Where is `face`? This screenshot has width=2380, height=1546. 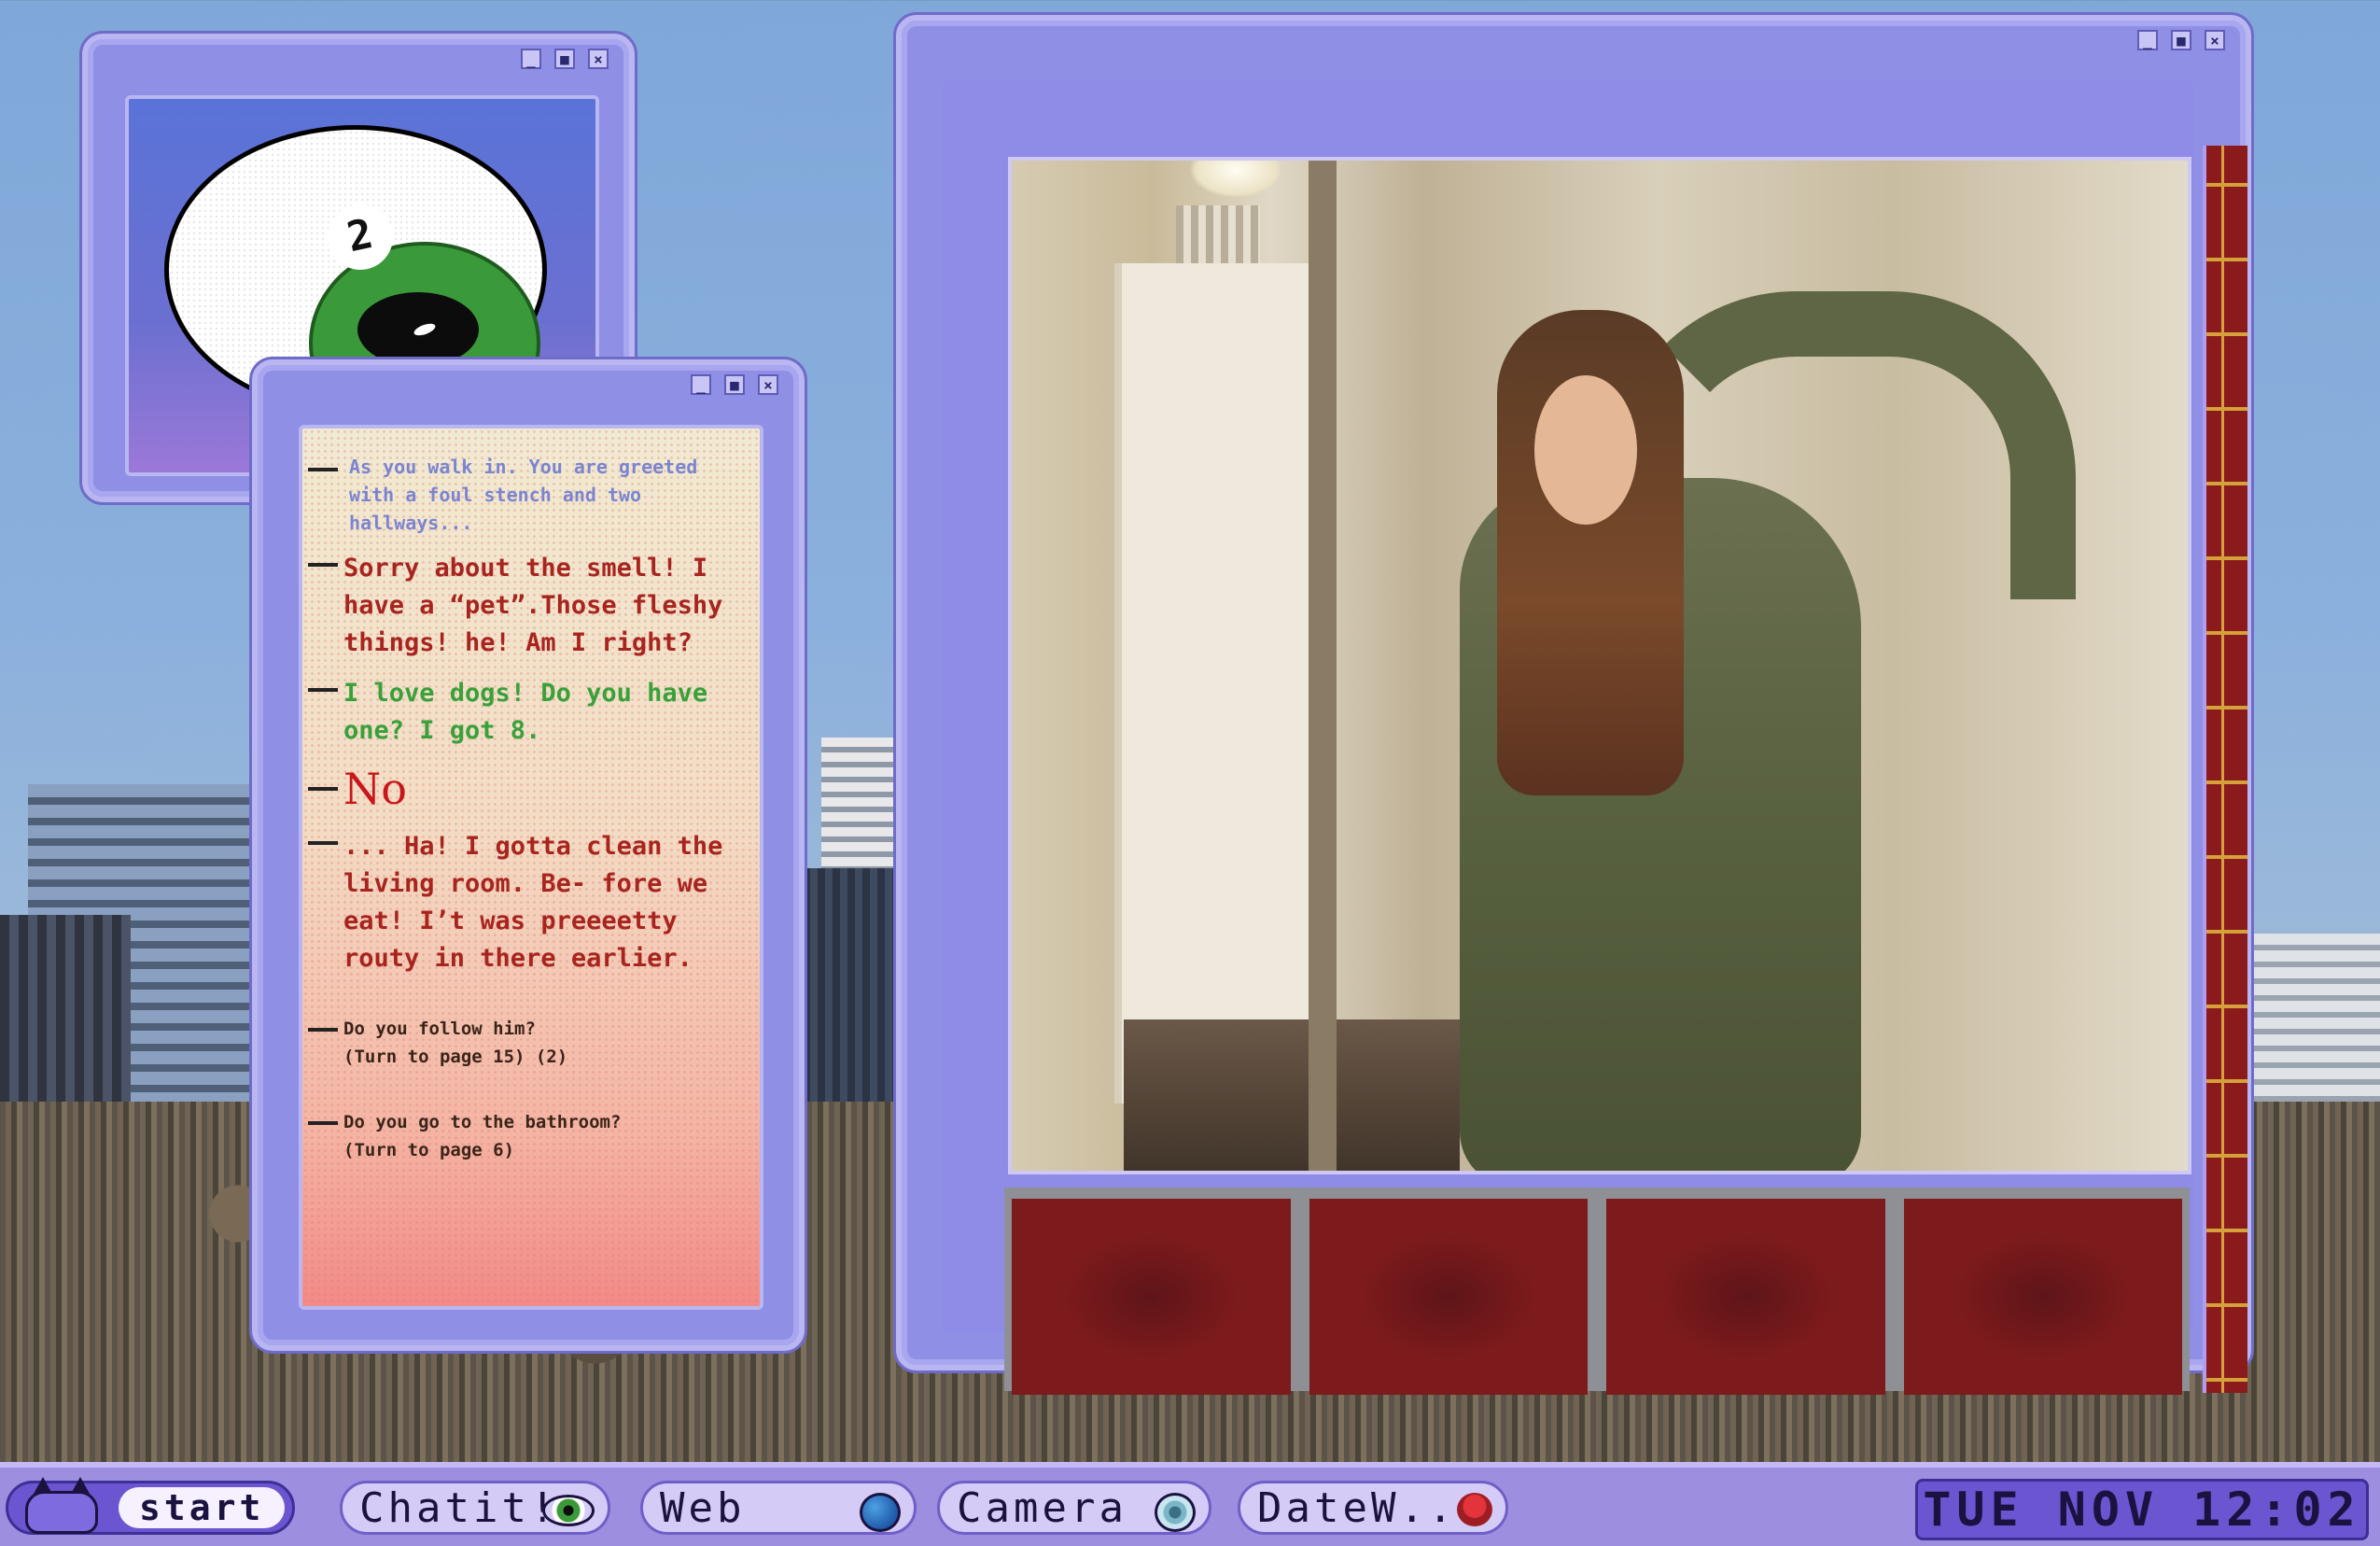 face is located at coordinates (1585, 450).